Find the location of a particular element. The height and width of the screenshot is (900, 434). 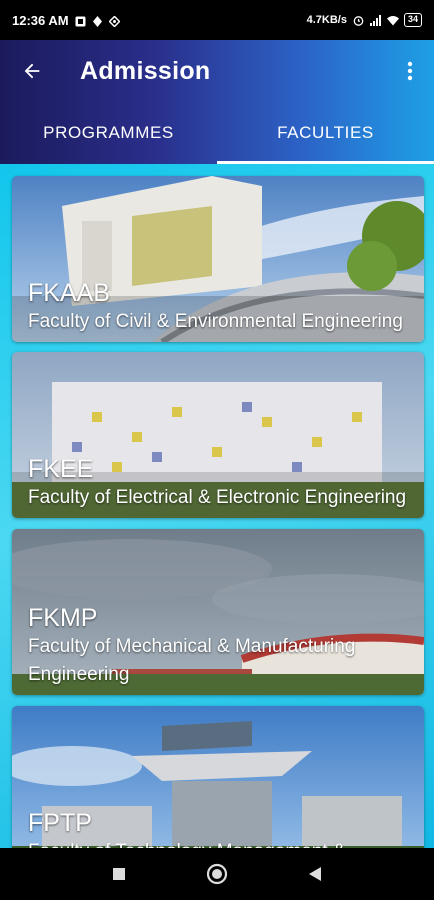

system-nav-bar is located at coordinates (217, 874).